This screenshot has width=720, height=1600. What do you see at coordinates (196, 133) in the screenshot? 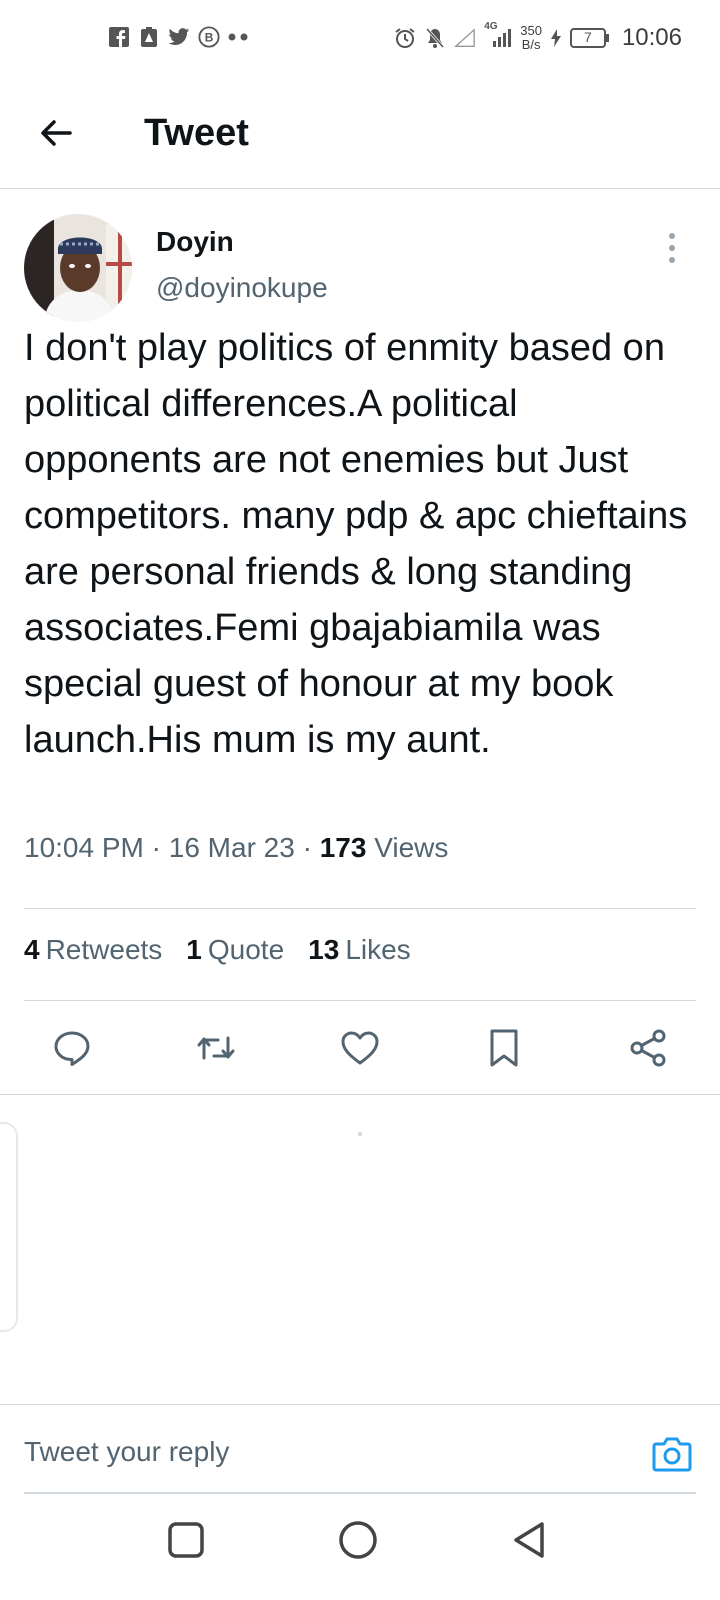
I see `page-title: Tweet` at bounding box center [196, 133].